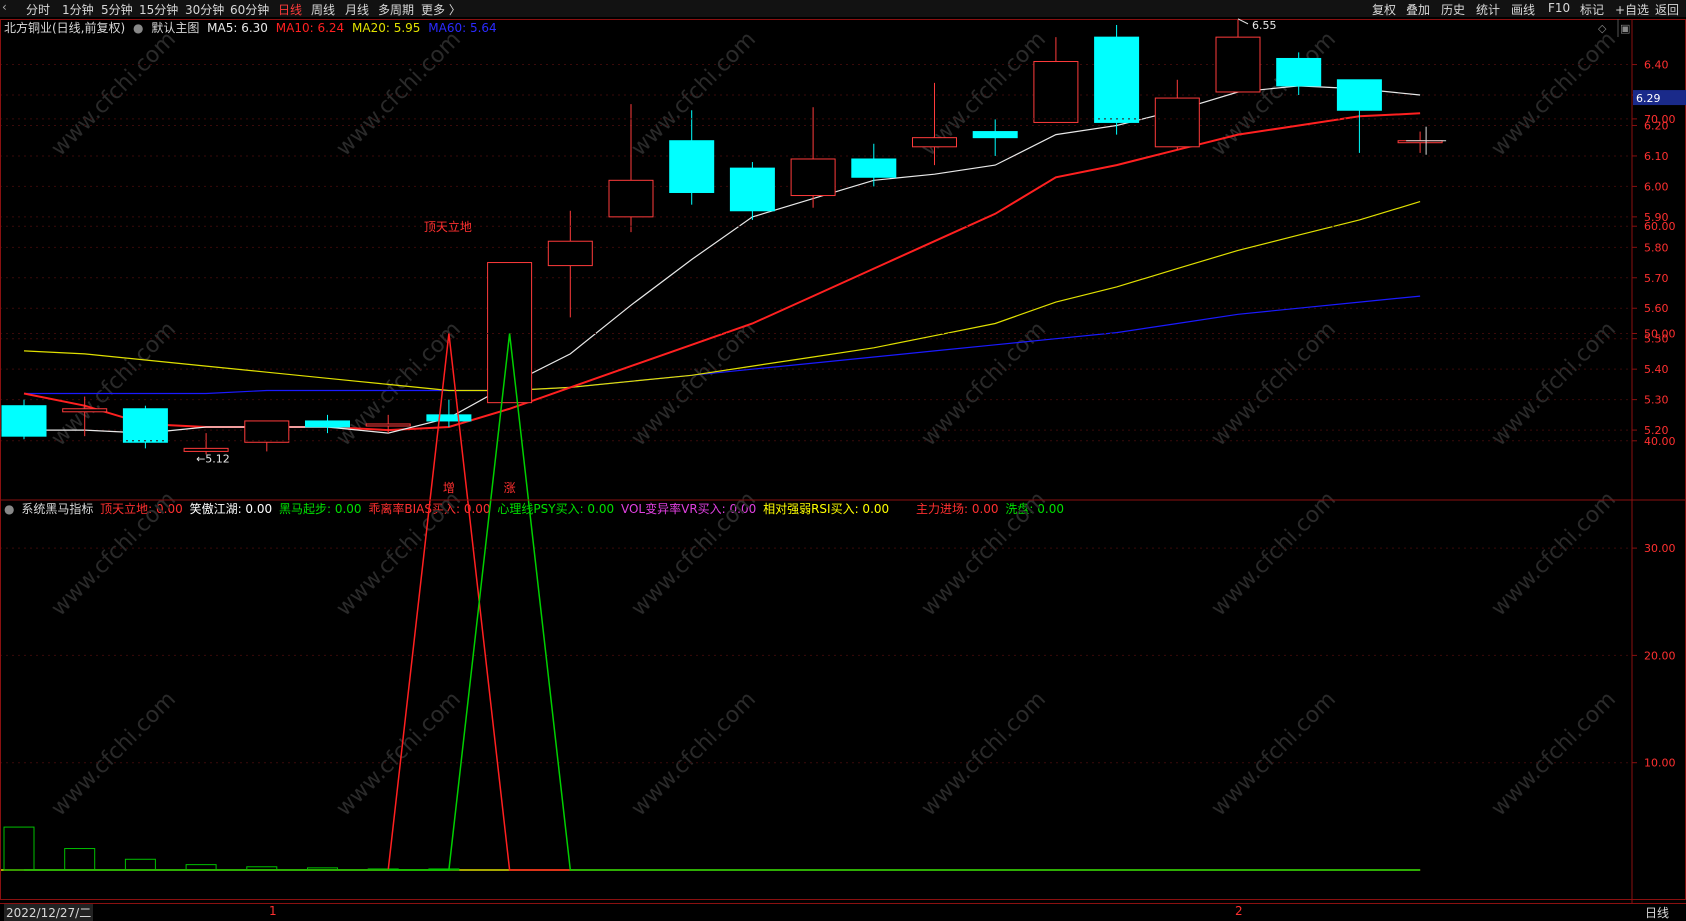 Image resolution: width=1686 pixels, height=921 pixels. I want to click on fuquan-button: 复权, so click(1384, 9).